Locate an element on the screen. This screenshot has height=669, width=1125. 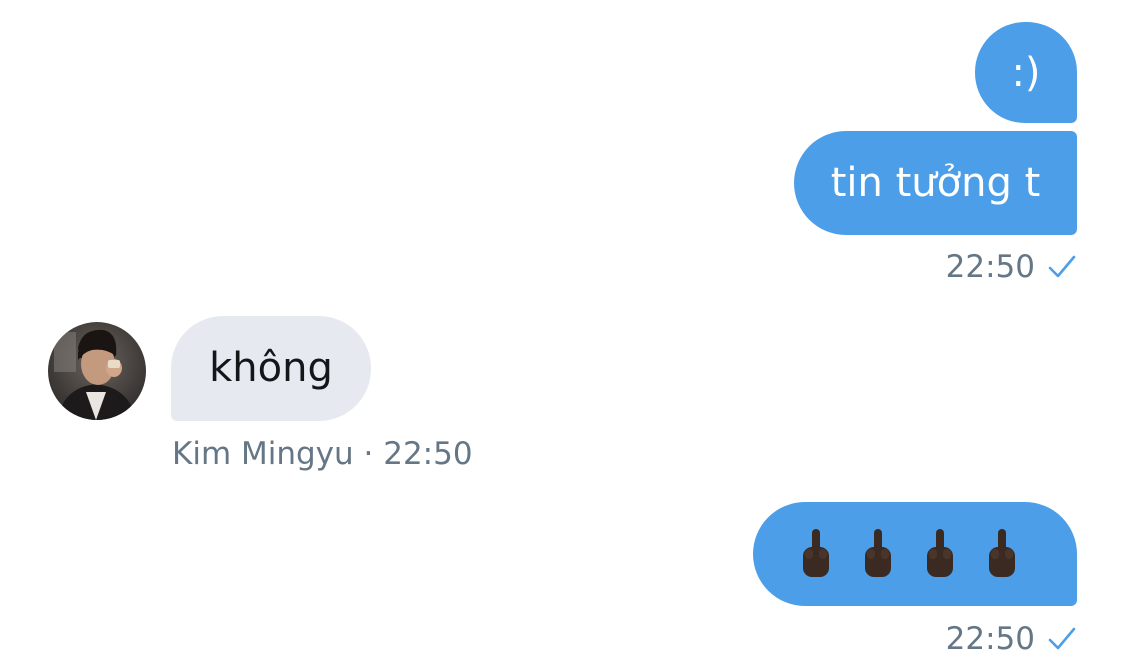
message-meta: Kim Mingyu · 22:50 is located at coordinates (322, 454).